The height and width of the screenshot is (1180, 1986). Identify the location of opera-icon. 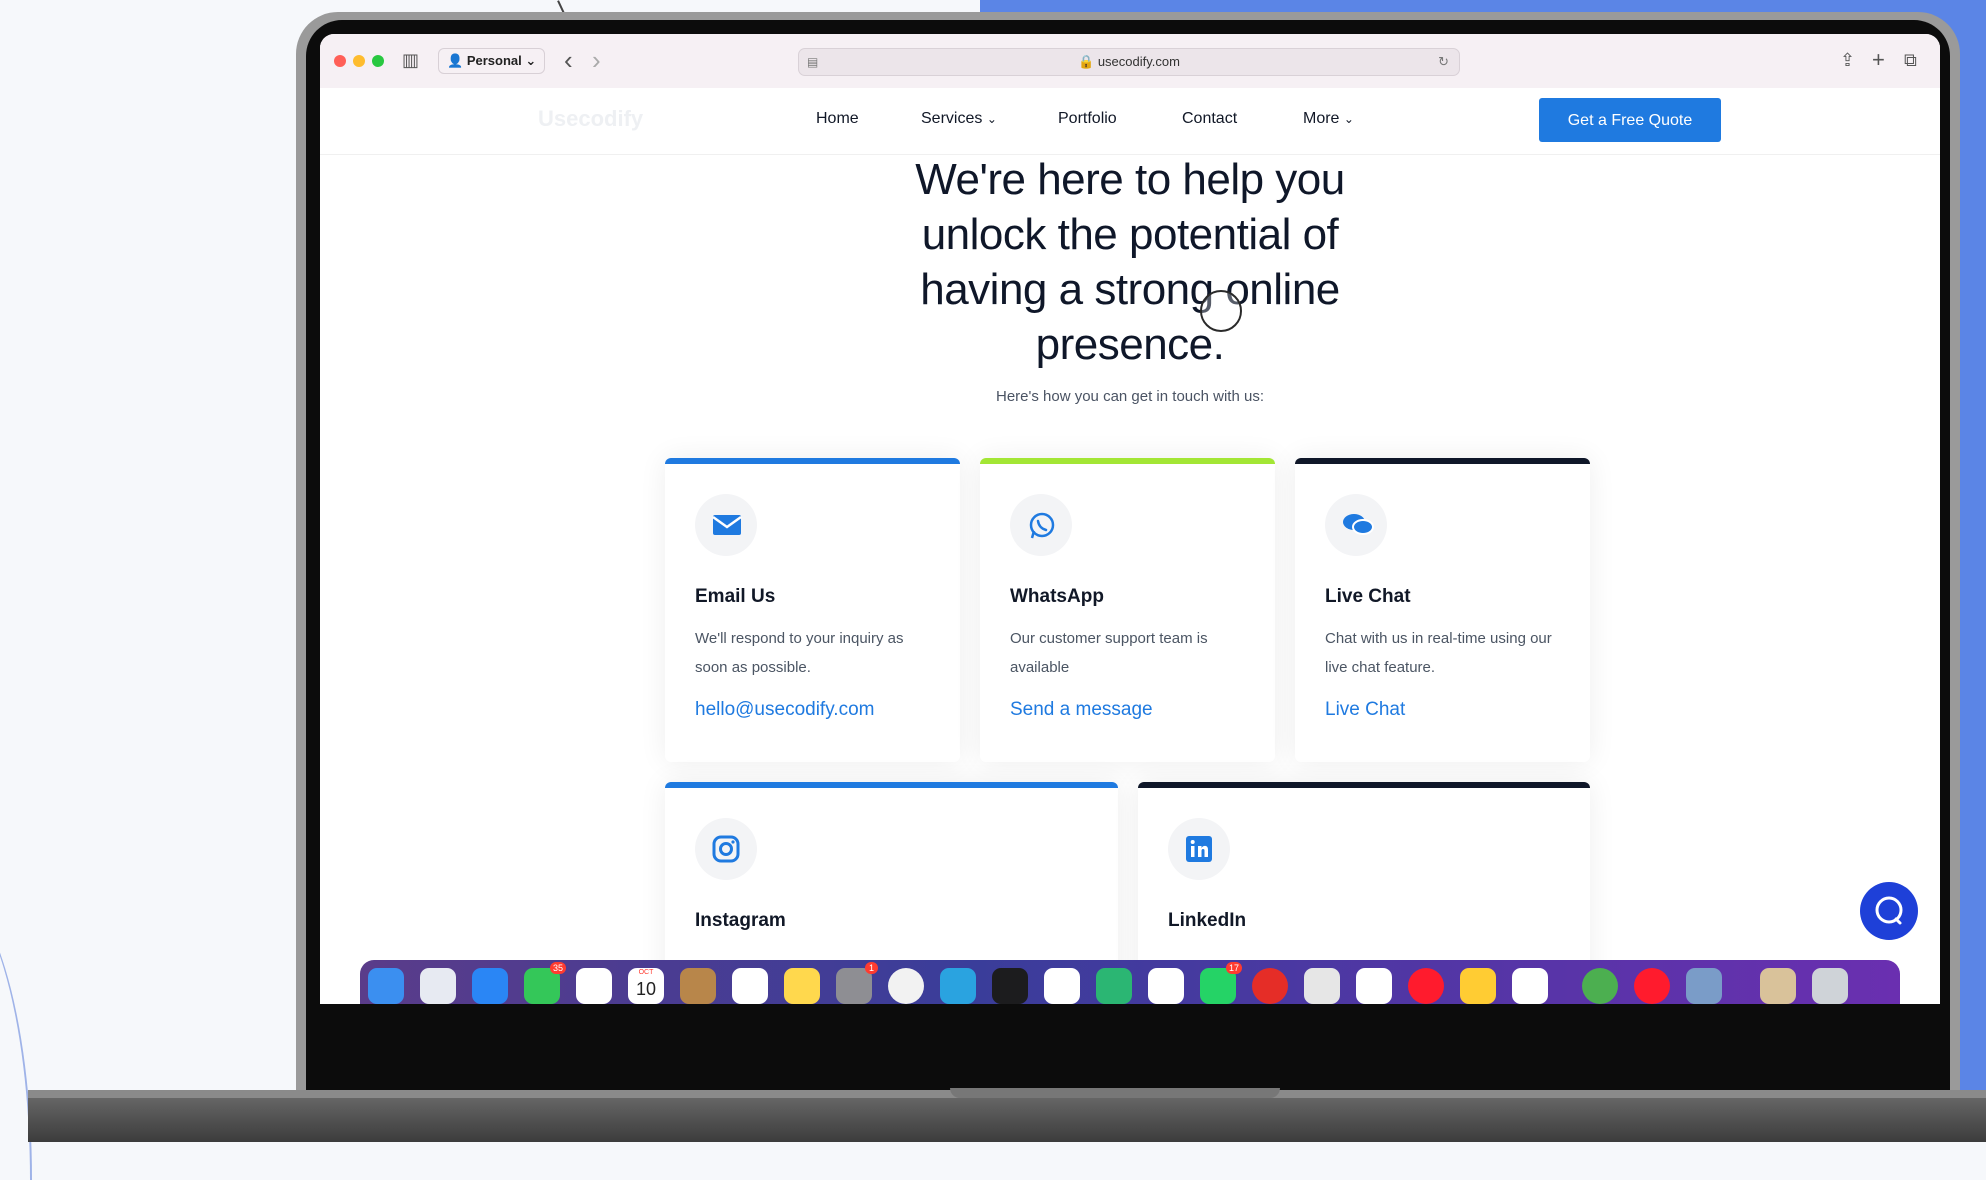
(1652, 986).